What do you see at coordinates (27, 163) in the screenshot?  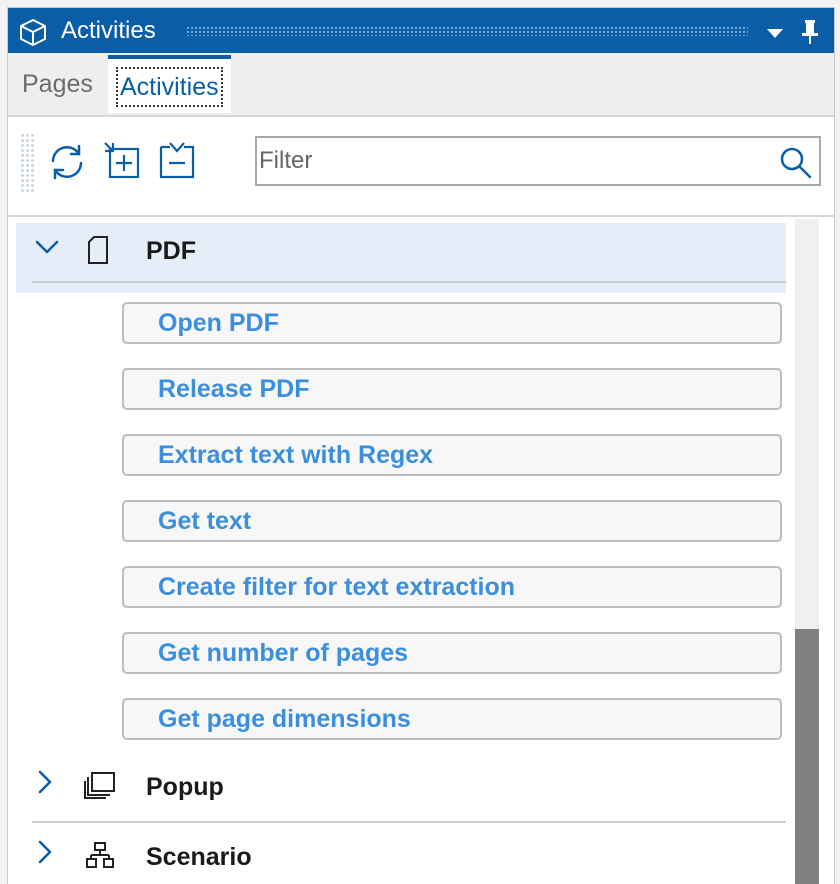 I see `toolbar-grip-handle` at bounding box center [27, 163].